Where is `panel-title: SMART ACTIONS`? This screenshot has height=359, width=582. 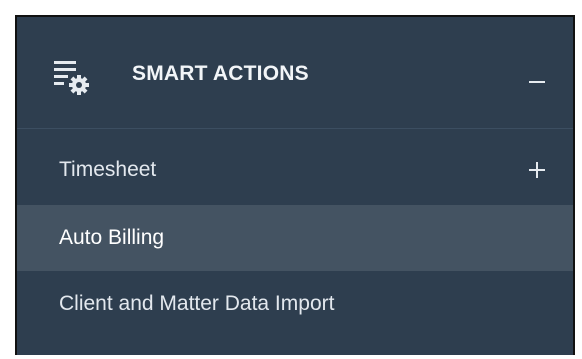
panel-title: SMART ACTIONS is located at coordinates (220, 73).